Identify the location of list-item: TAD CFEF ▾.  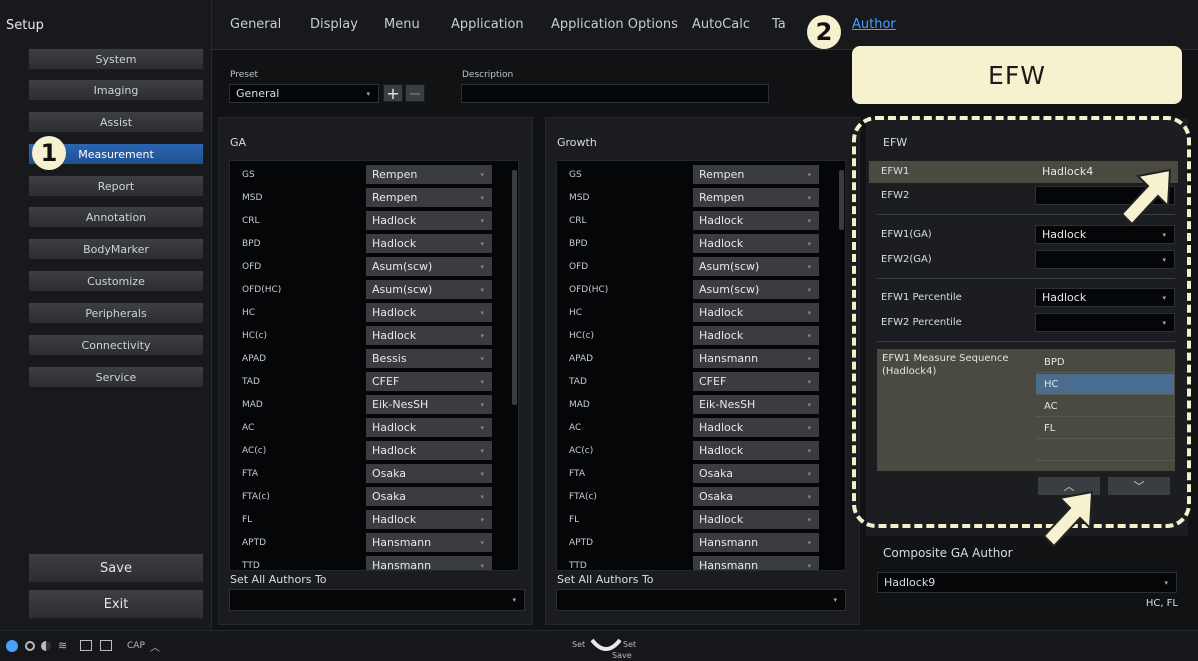
(374, 381).